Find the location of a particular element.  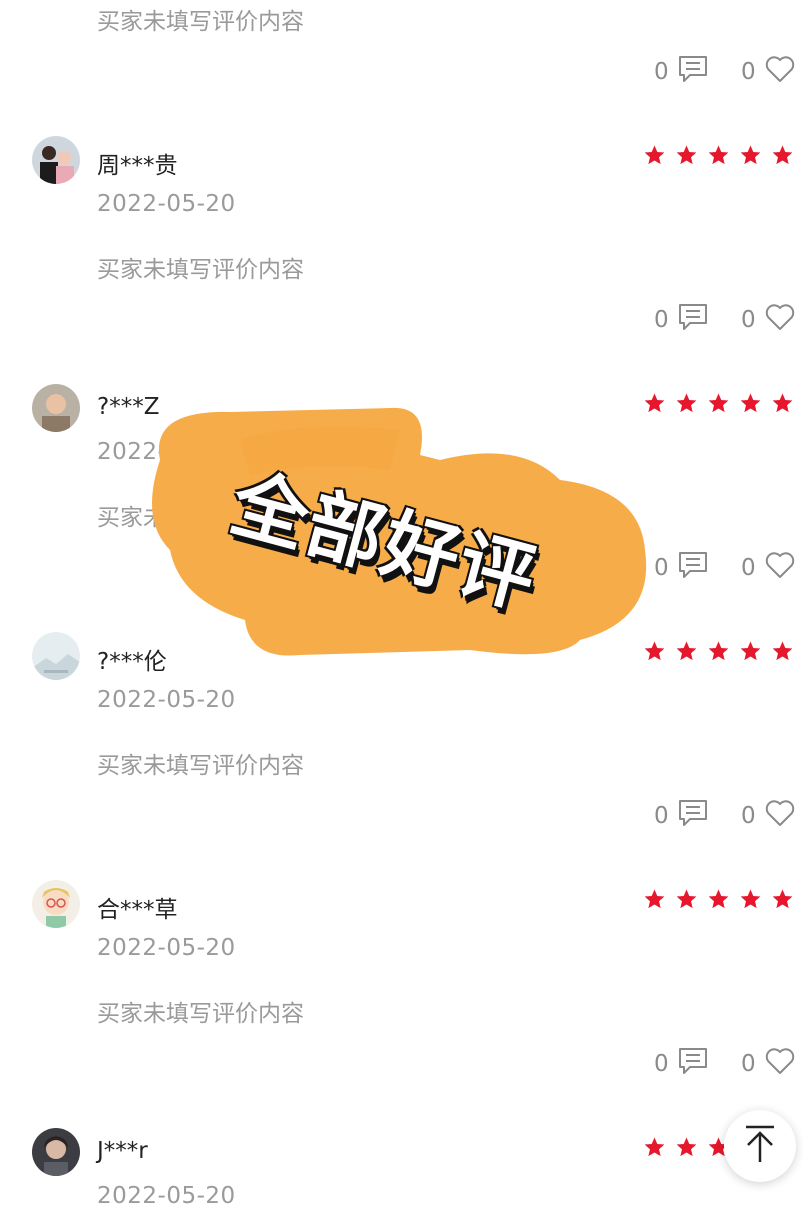

reviewer-name: J***r is located at coordinates (122, 1151).